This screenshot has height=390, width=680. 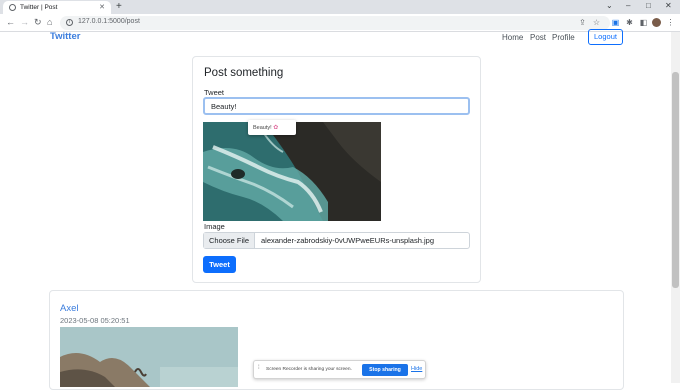 I want to click on stop-sharing-button: Stop sharing, so click(x=385, y=370).